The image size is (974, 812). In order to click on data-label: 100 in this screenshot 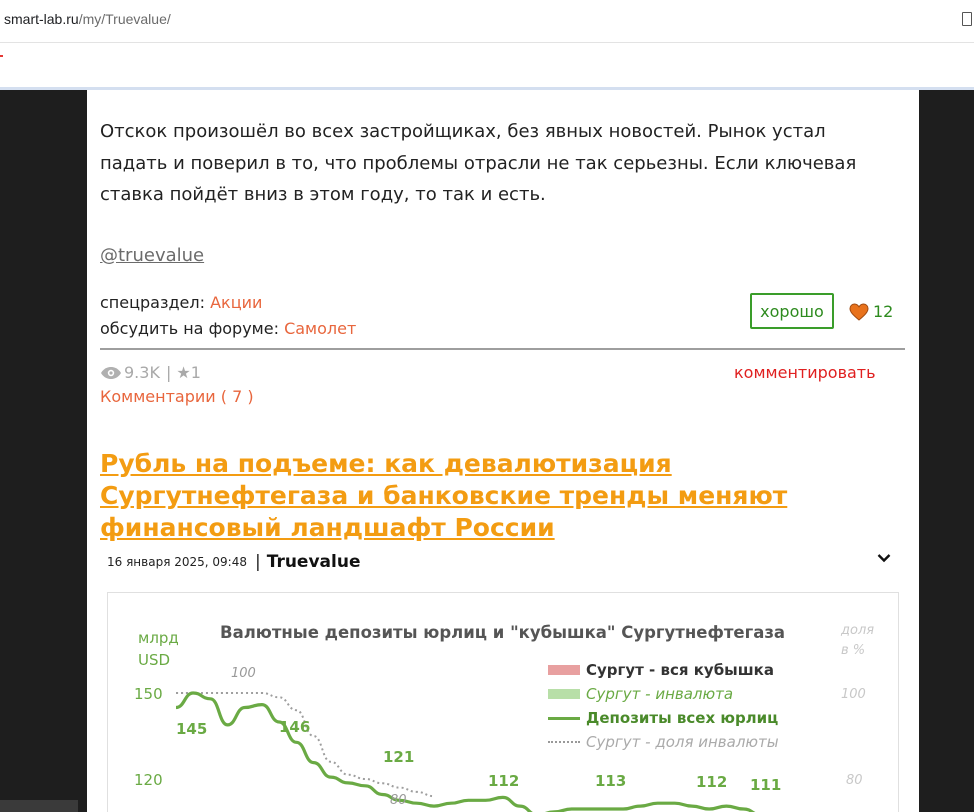, I will do `click(243, 673)`.